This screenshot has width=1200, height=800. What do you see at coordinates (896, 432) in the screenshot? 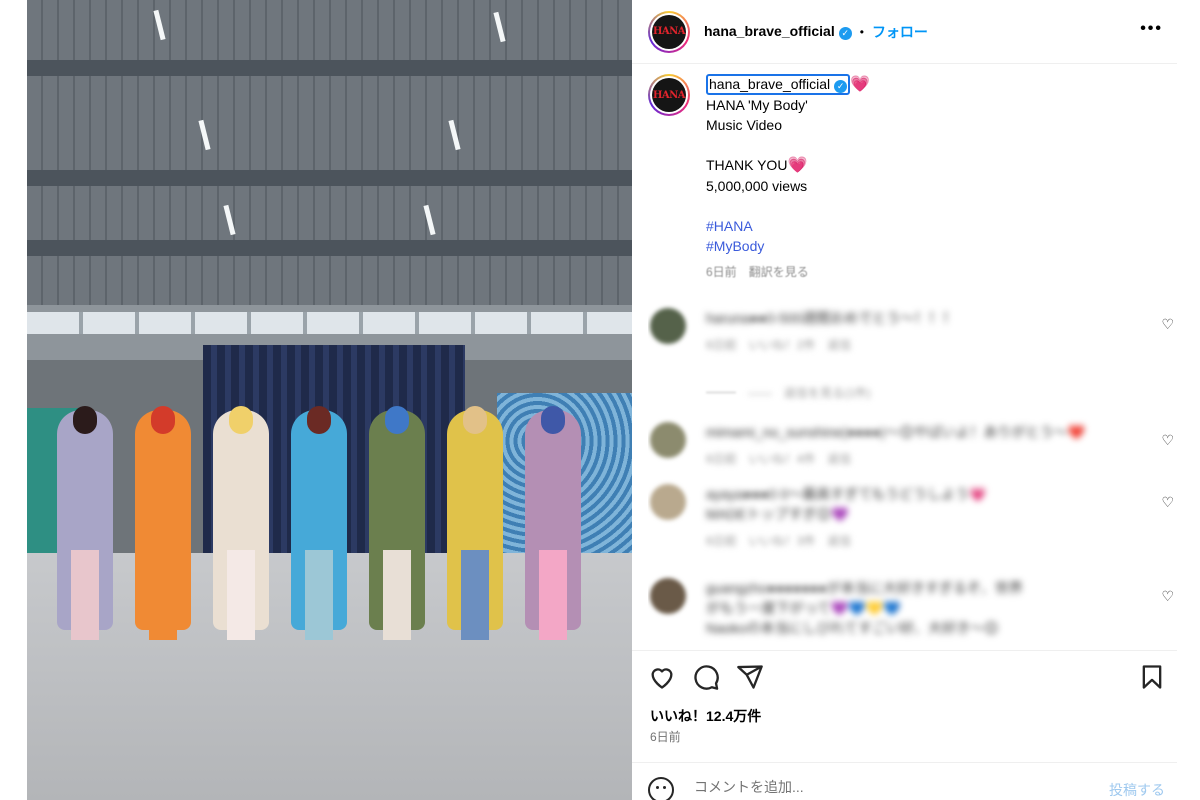
I see `comment-text: mimami_no_sunshine(●●●●)〜😊やばいよ！ありがとう〜❤️` at bounding box center [896, 432].